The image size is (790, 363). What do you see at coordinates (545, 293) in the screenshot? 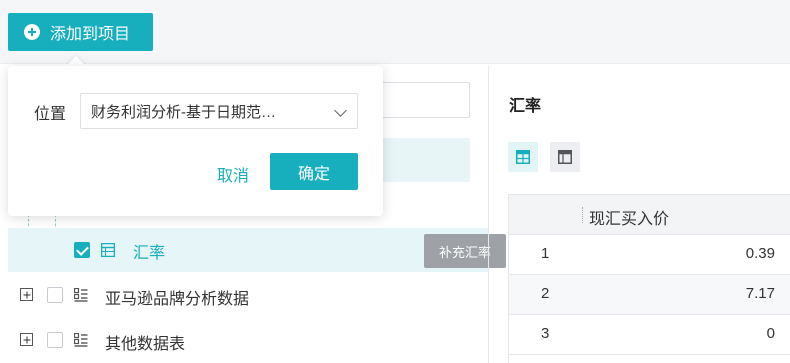
I see `row-index: 2` at bounding box center [545, 293].